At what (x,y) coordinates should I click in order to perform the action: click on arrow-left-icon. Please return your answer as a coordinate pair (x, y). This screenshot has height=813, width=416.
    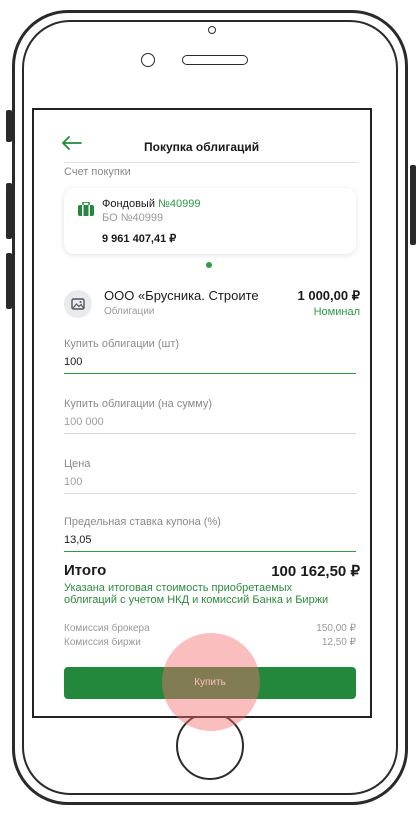
    Looking at the image, I should click on (72, 144).